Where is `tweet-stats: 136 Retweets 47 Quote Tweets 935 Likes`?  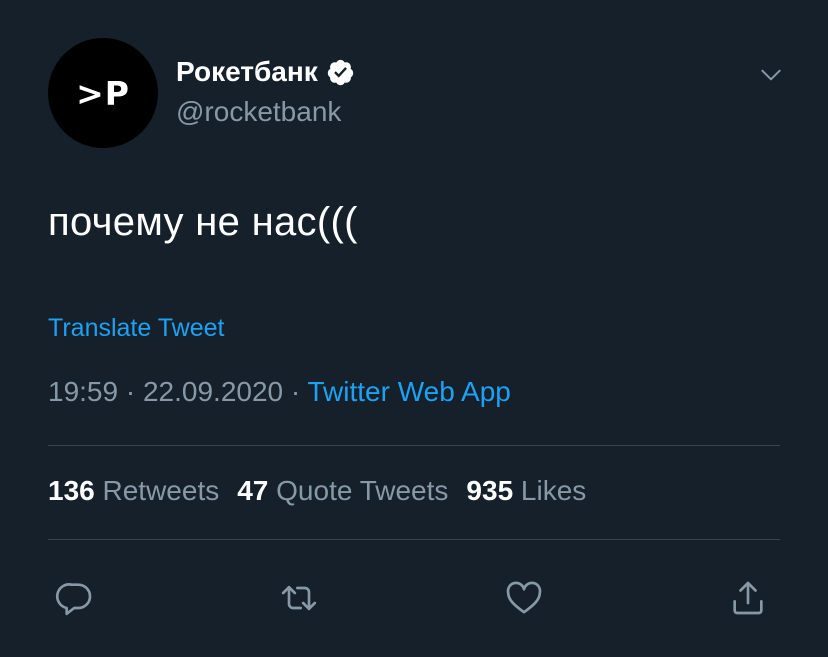
tweet-stats: 136 Retweets 47 Quote Tweets 935 Likes is located at coordinates (317, 491).